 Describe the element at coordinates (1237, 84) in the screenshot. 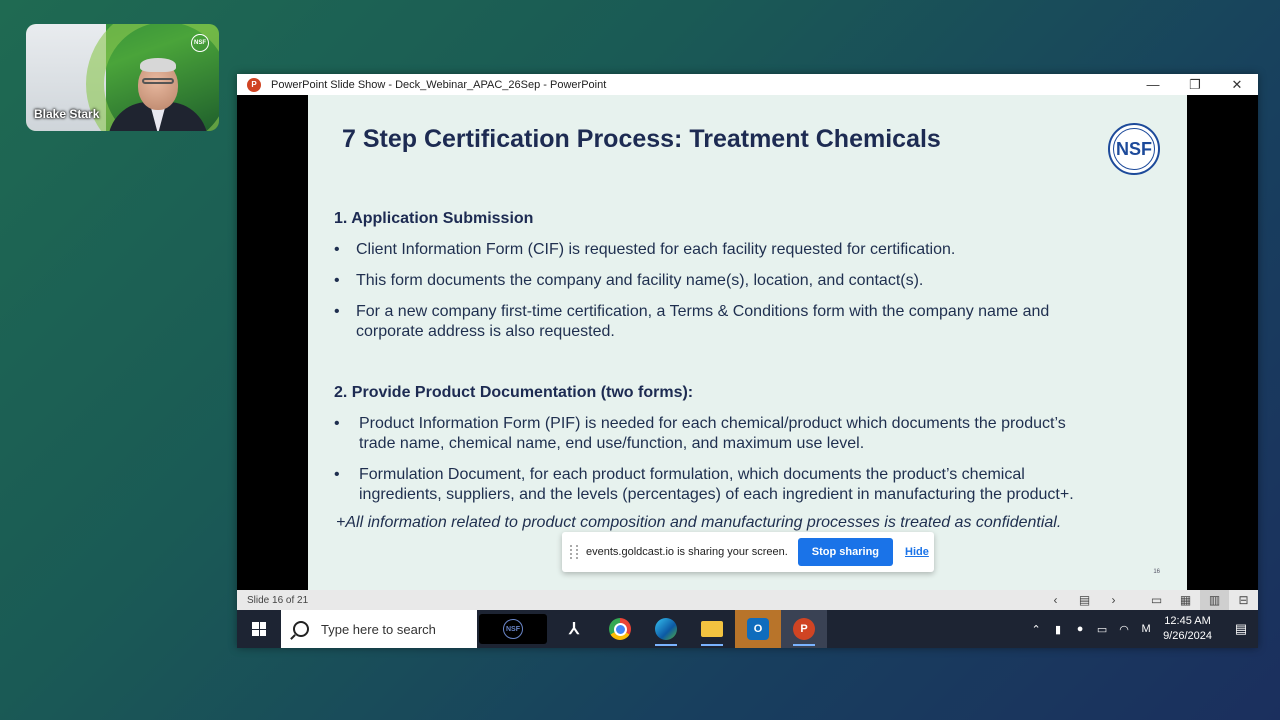

I see `close-button: ✕` at that location.